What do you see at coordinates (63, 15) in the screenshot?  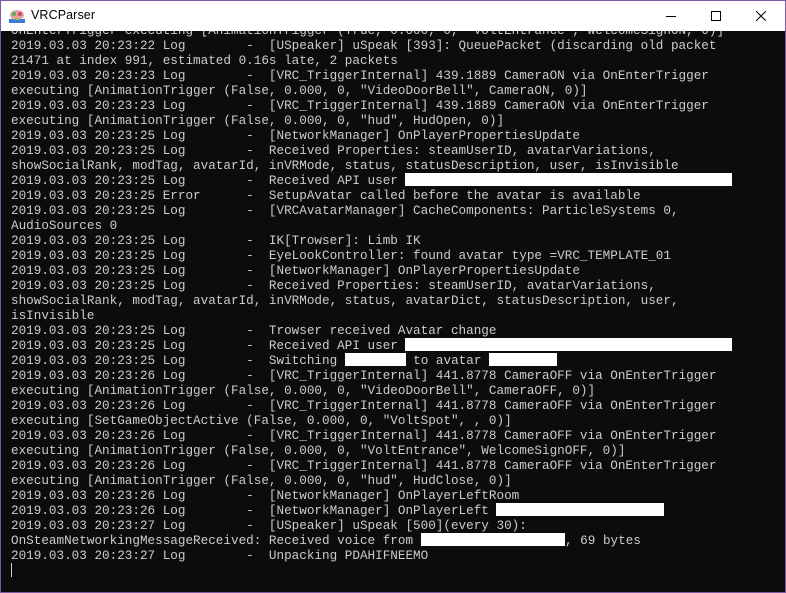 I see `window-title: VRCParser` at bounding box center [63, 15].